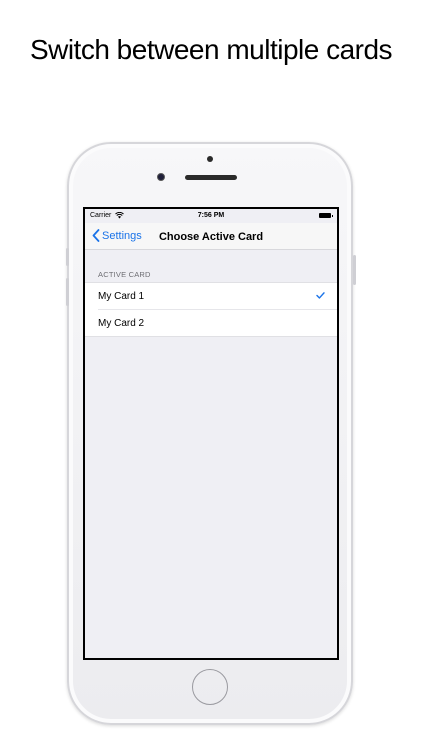 Image resolution: width=422 pixels, height=750 pixels. I want to click on section-header: ACTIVE CARD, so click(124, 274).